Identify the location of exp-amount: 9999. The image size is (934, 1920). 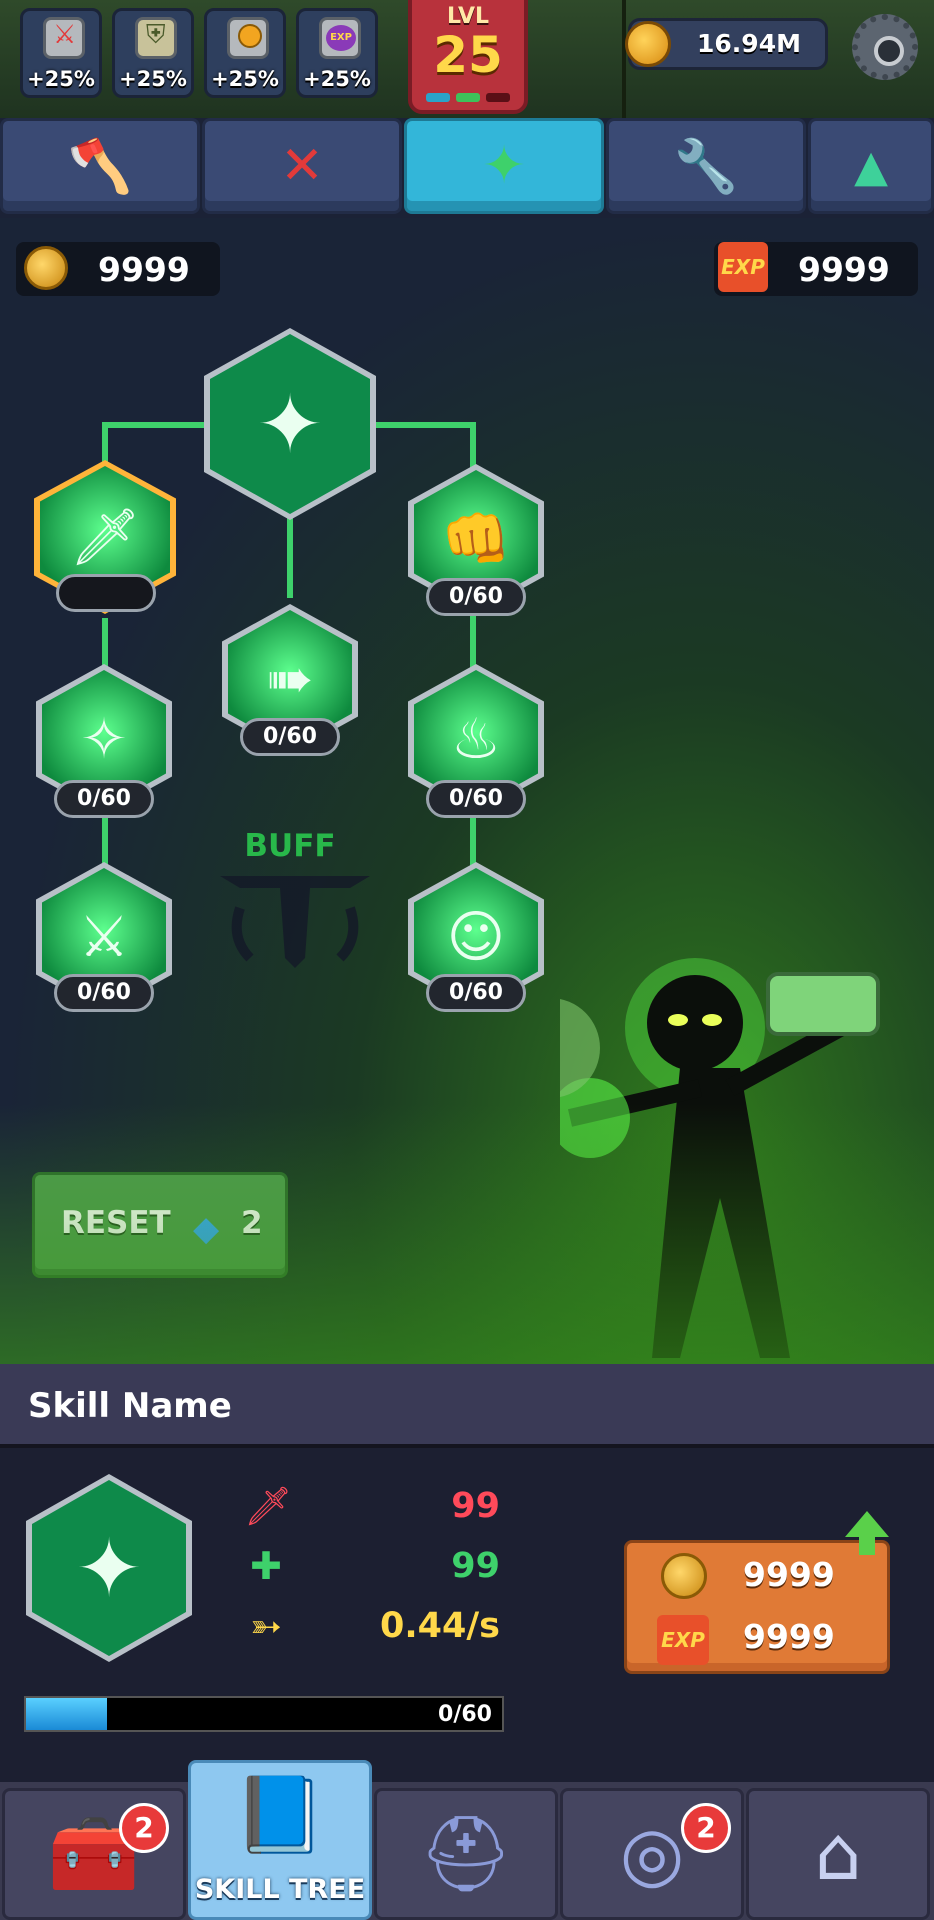
(844, 269).